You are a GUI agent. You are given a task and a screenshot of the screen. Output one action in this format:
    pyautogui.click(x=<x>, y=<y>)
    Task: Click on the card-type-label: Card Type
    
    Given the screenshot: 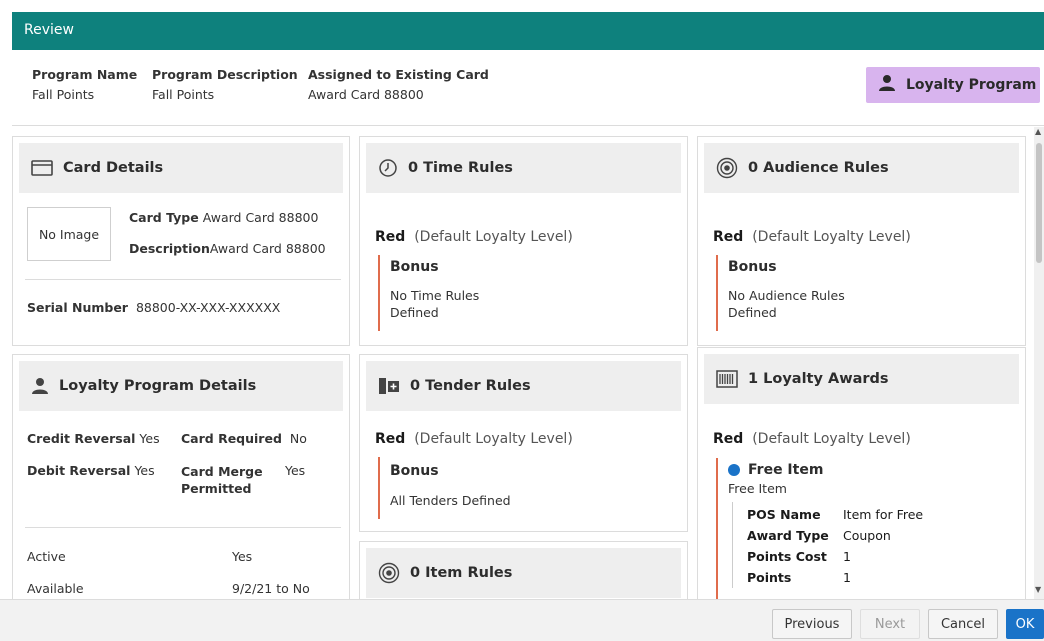 What is the action you would take?
    pyautogui.click(x=164, y=217)
    